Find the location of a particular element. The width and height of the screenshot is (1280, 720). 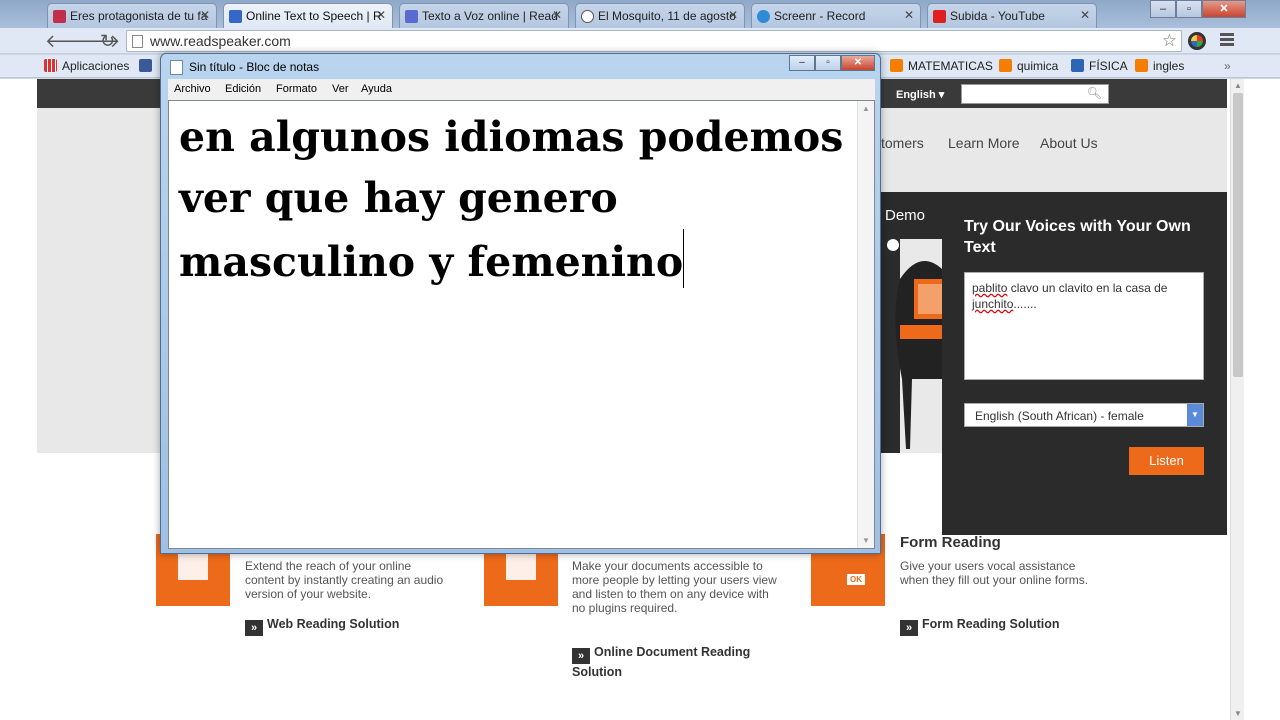

form-reading-link: » Form Reading Solution is located at coordinates (980, 626).